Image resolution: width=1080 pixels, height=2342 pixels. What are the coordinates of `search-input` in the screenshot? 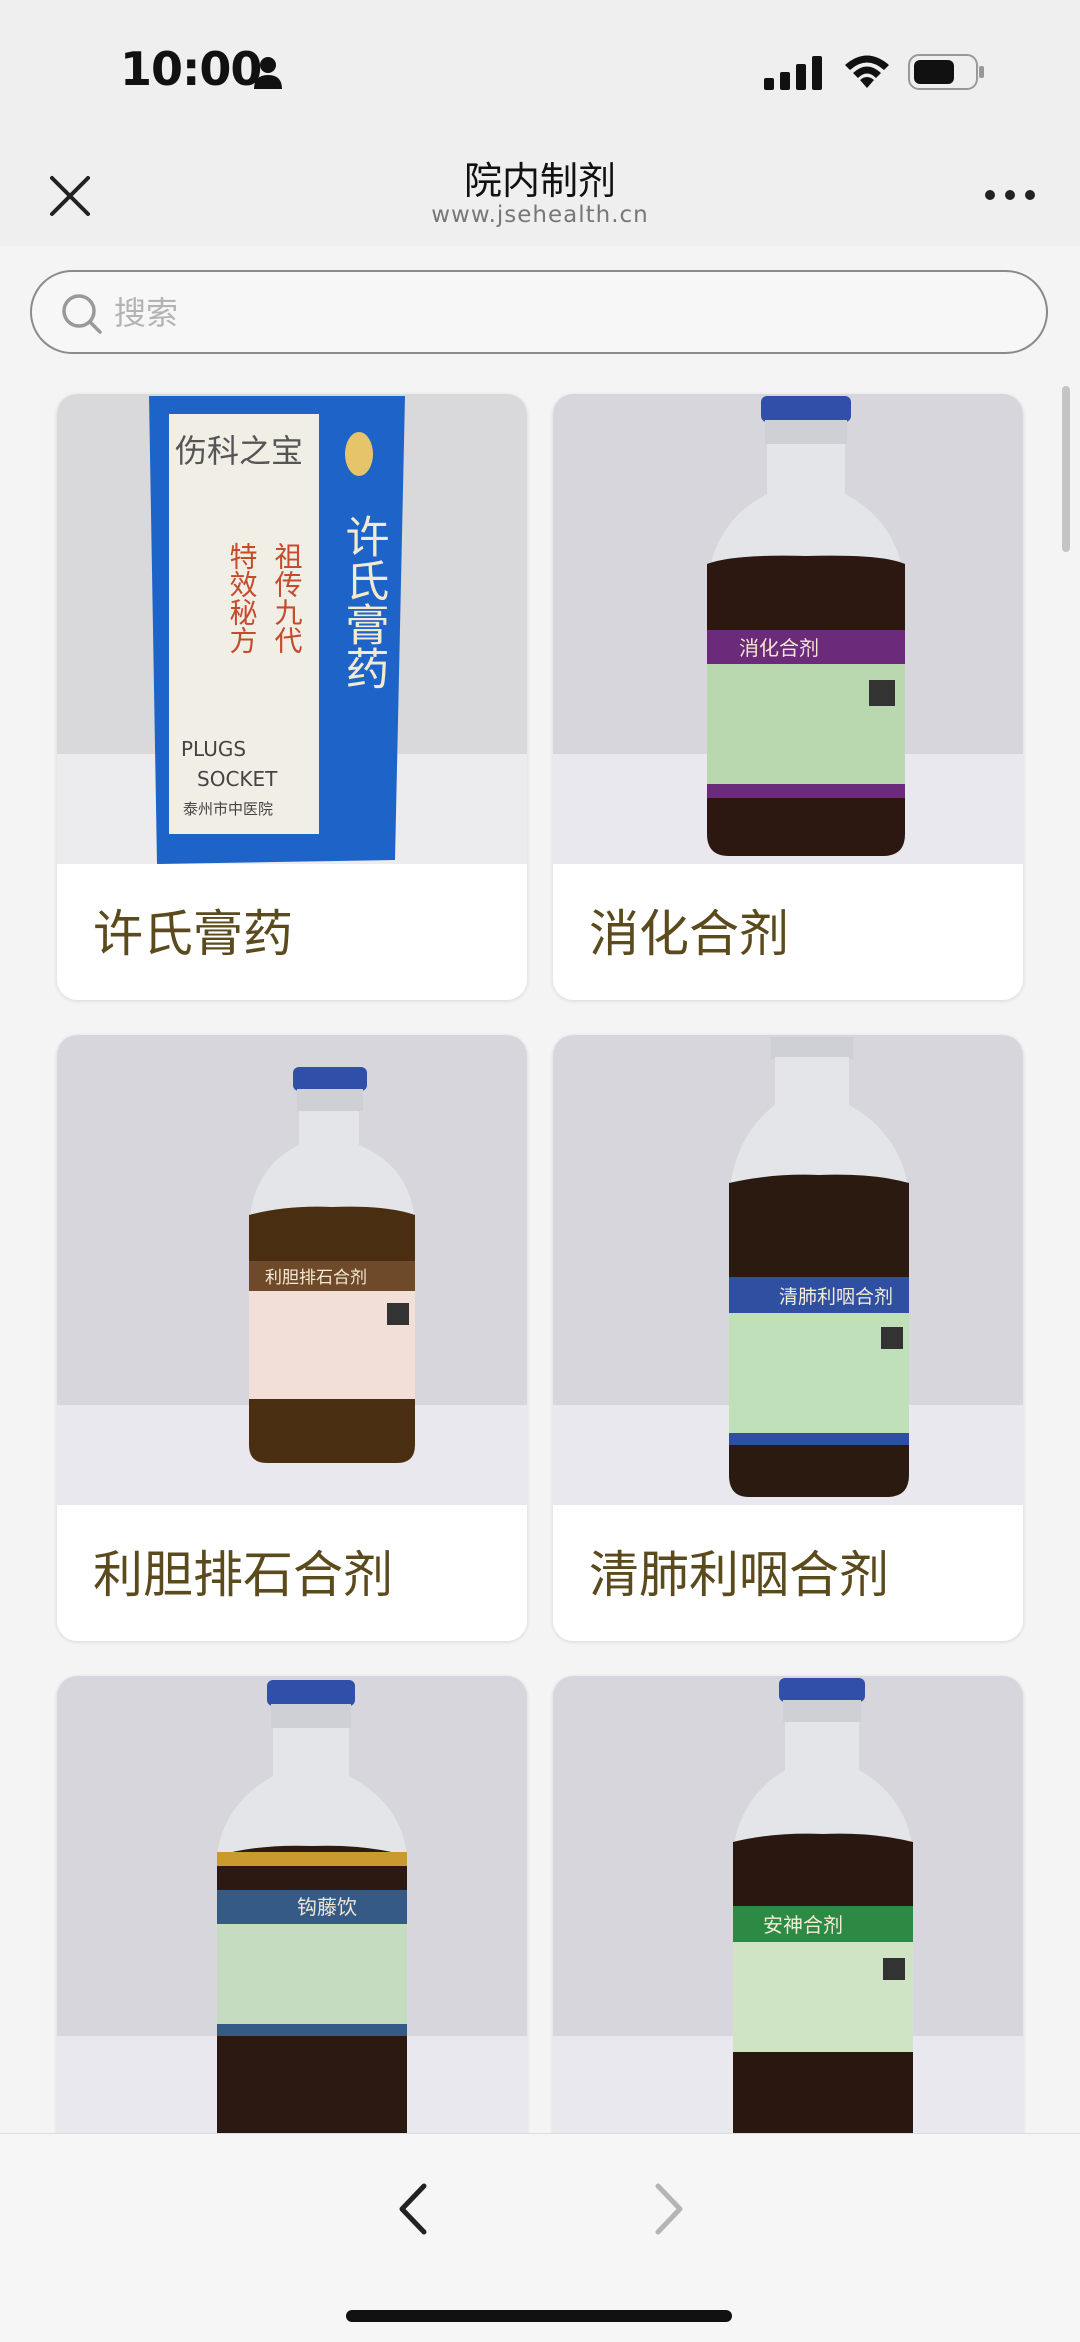 It's located at (554, 313).